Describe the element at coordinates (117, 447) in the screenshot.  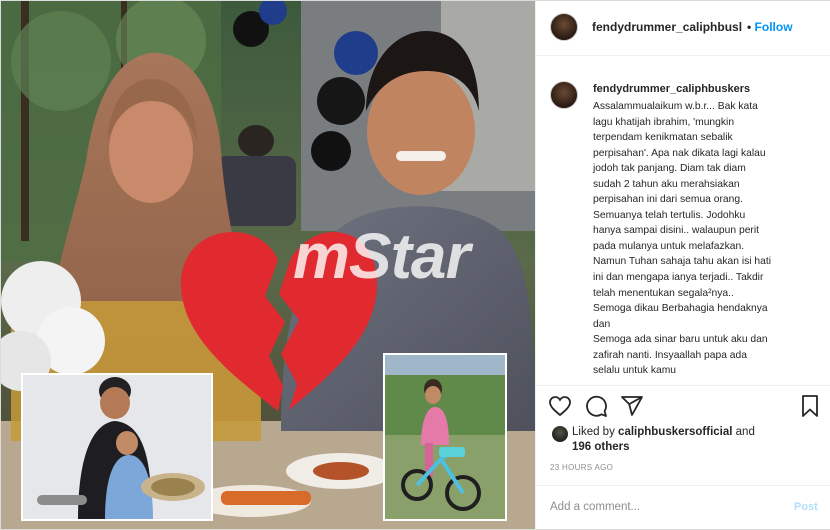
I see `inset-photo-drums` at that location.